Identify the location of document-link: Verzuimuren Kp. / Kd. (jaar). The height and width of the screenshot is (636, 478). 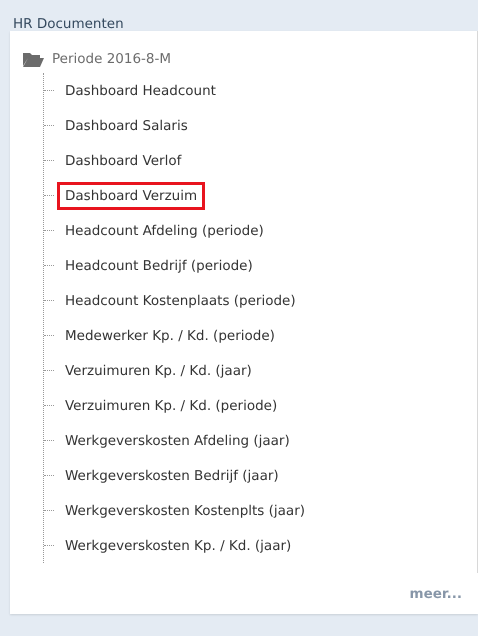
(158, 370).